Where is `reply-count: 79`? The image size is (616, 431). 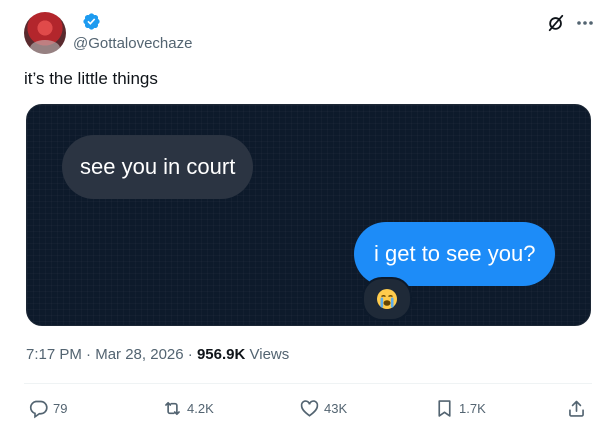
reply-count: 79 is located at coordinates (60, 408).